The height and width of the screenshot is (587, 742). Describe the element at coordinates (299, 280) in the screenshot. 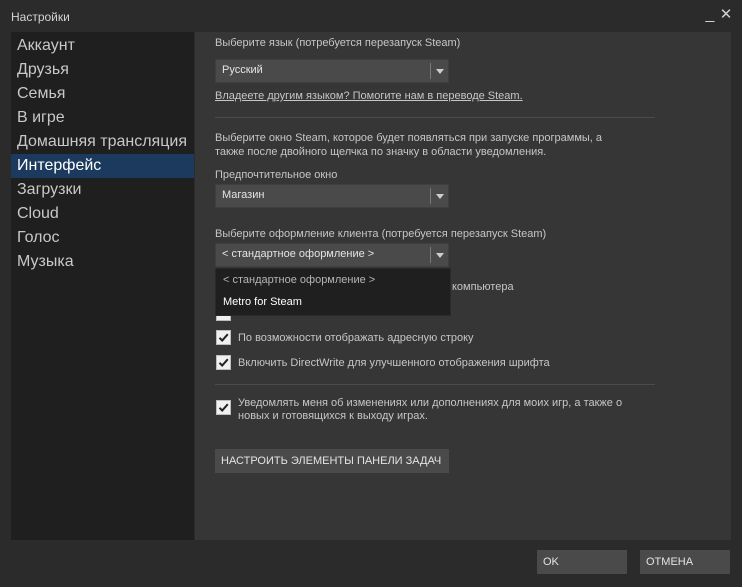

I see `skin-option-default: < стандартное оформление >` at that location.